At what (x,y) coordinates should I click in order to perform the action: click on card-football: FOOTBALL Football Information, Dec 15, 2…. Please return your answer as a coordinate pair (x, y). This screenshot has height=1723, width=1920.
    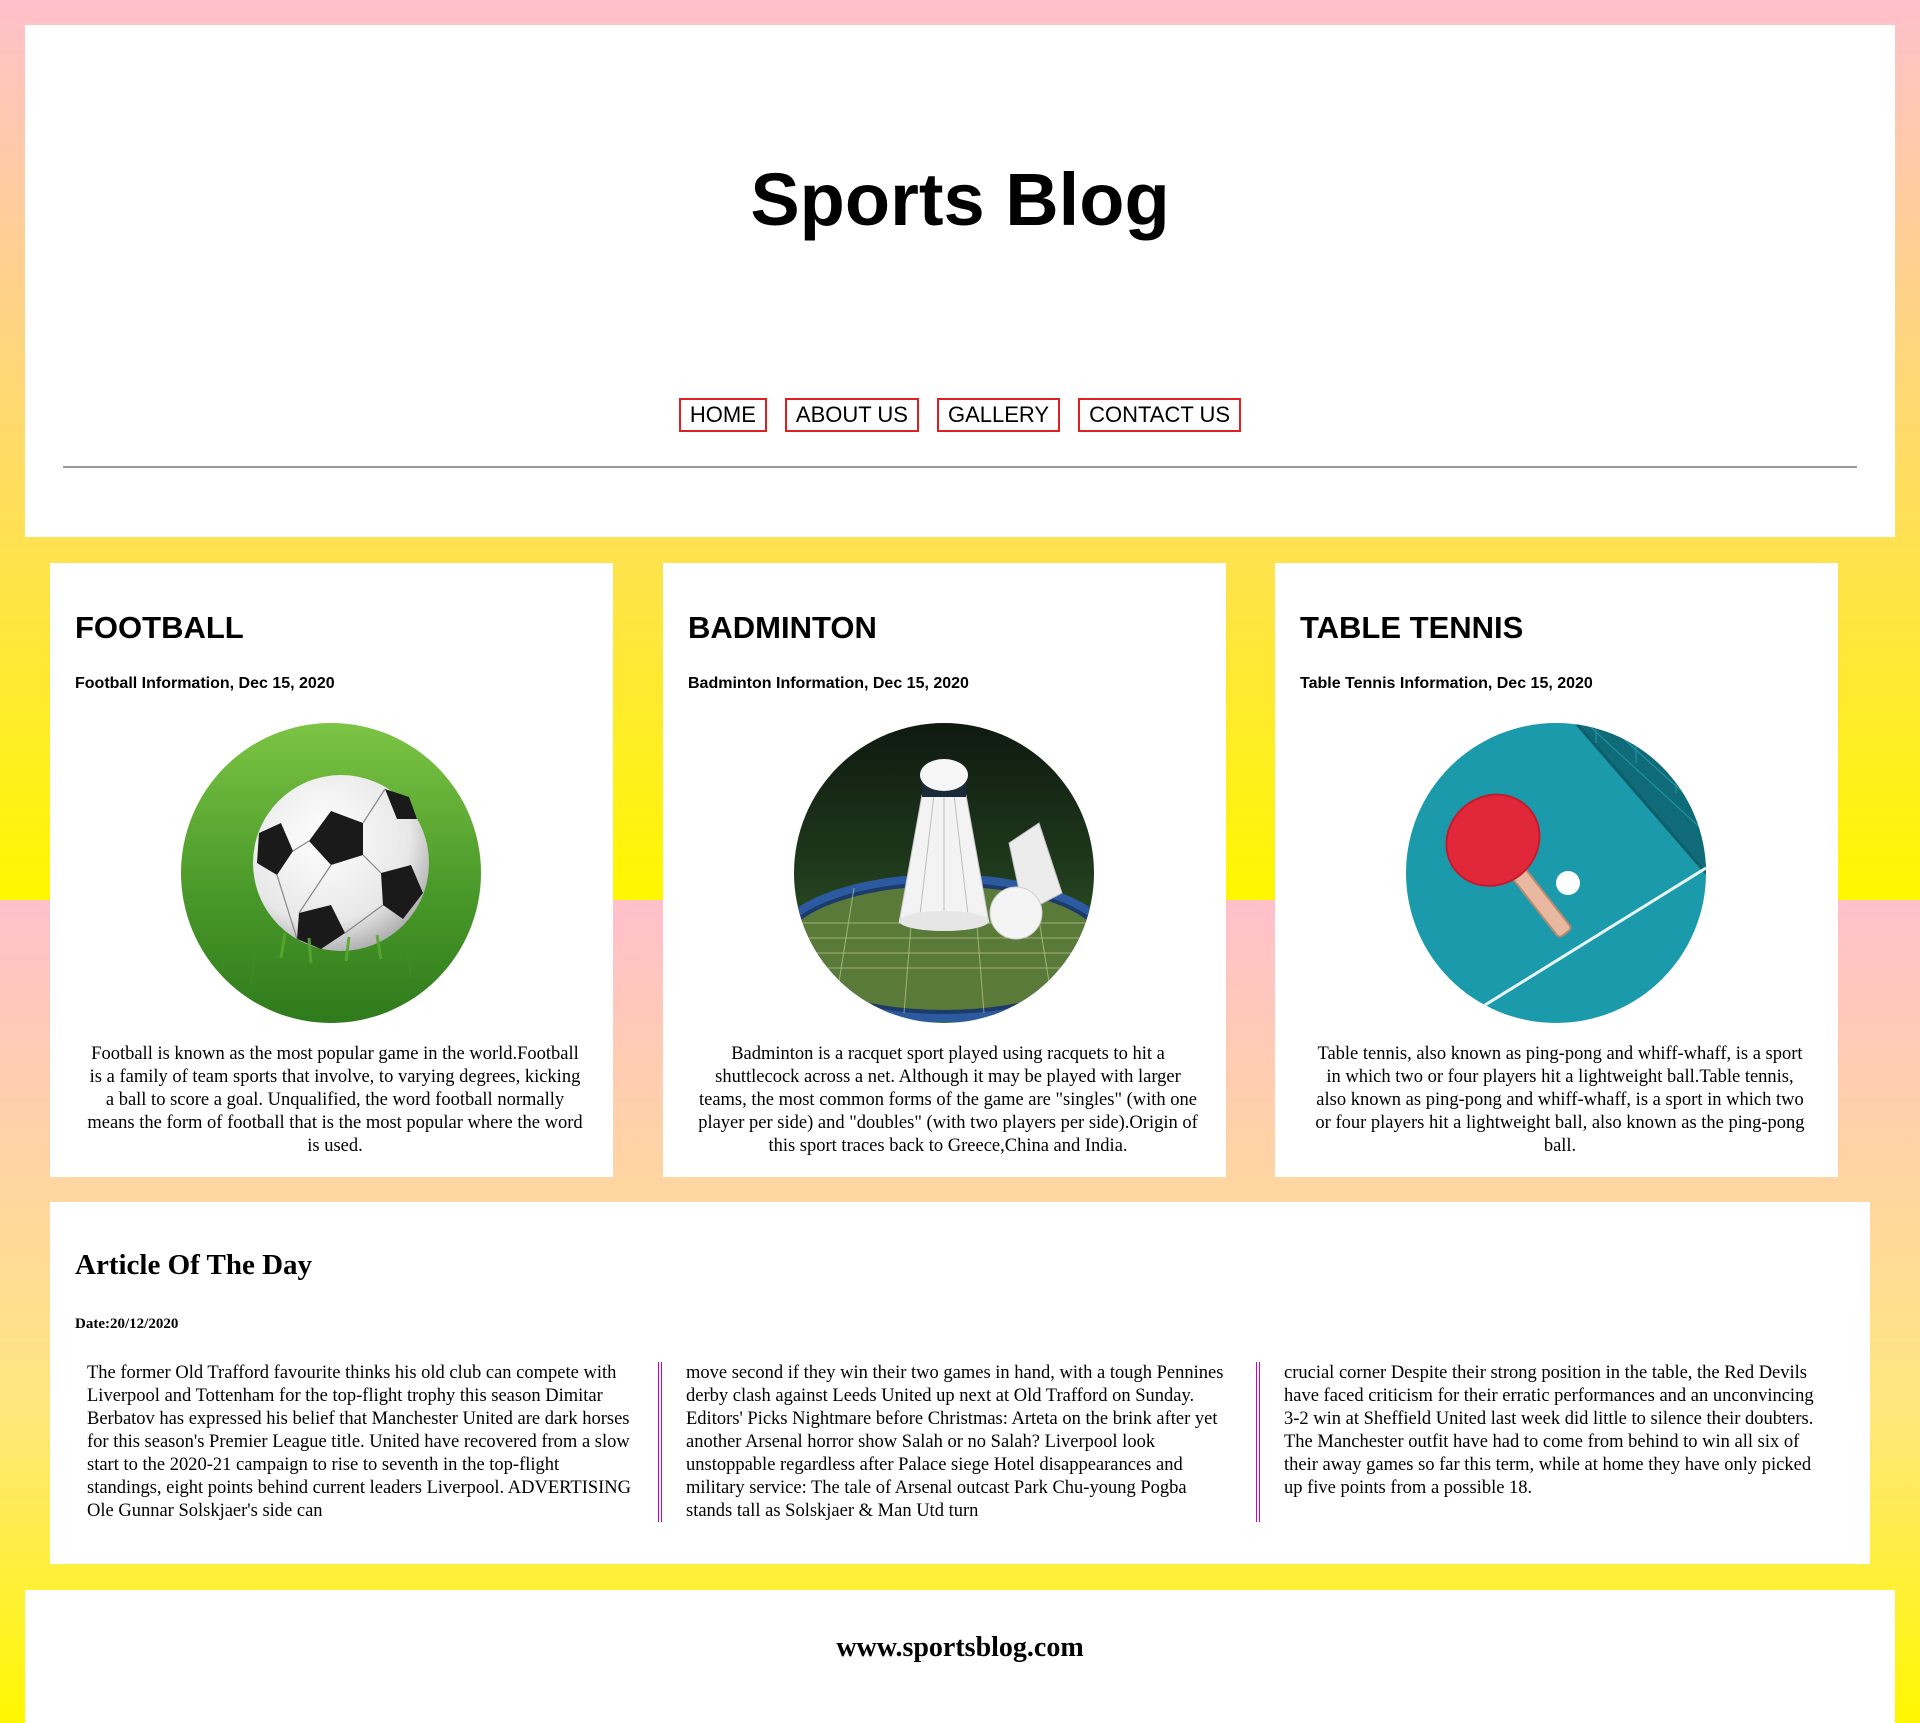
    Looking at the image, I should click on (331, 870).